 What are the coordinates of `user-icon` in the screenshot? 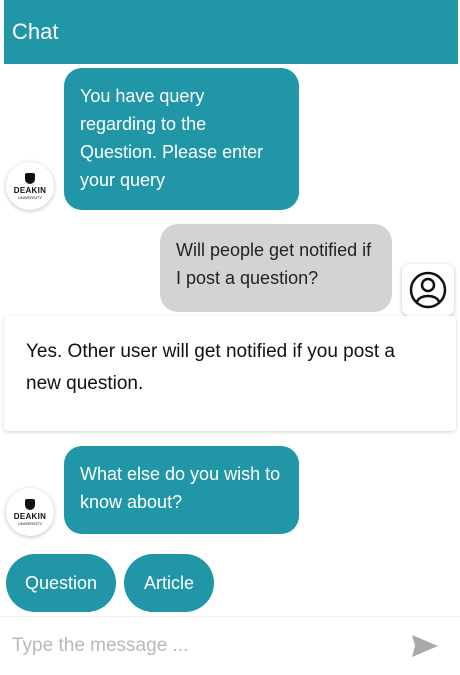 It's located at (428, 290).